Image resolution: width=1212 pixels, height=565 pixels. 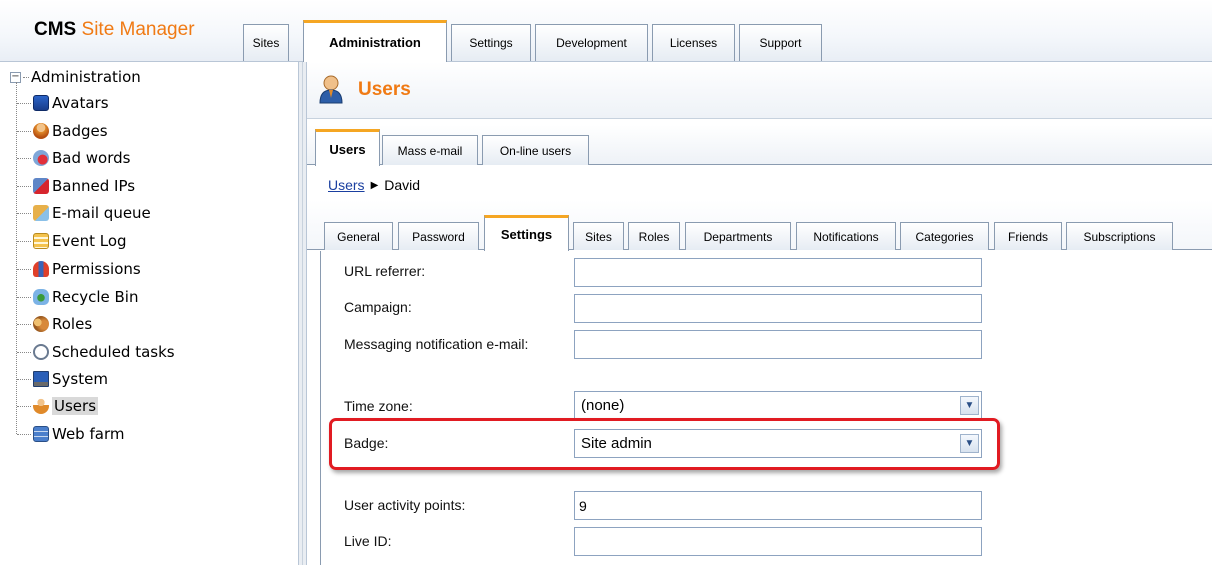 What do you see at coordinates (94, 186) in the screenshot?
I see `tree-item-label: Banned IPs` at bounding box center [94, 186].